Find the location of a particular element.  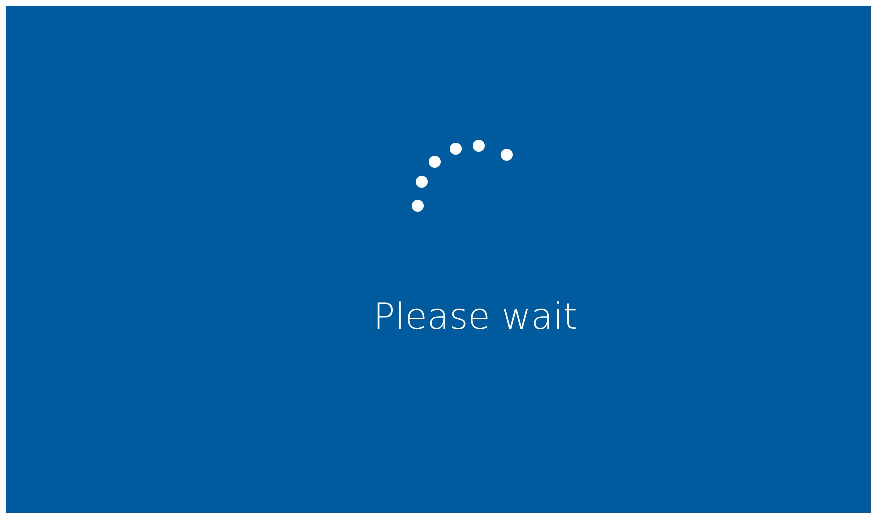

loading-spinner-icon is located at coordinates (462, 176).